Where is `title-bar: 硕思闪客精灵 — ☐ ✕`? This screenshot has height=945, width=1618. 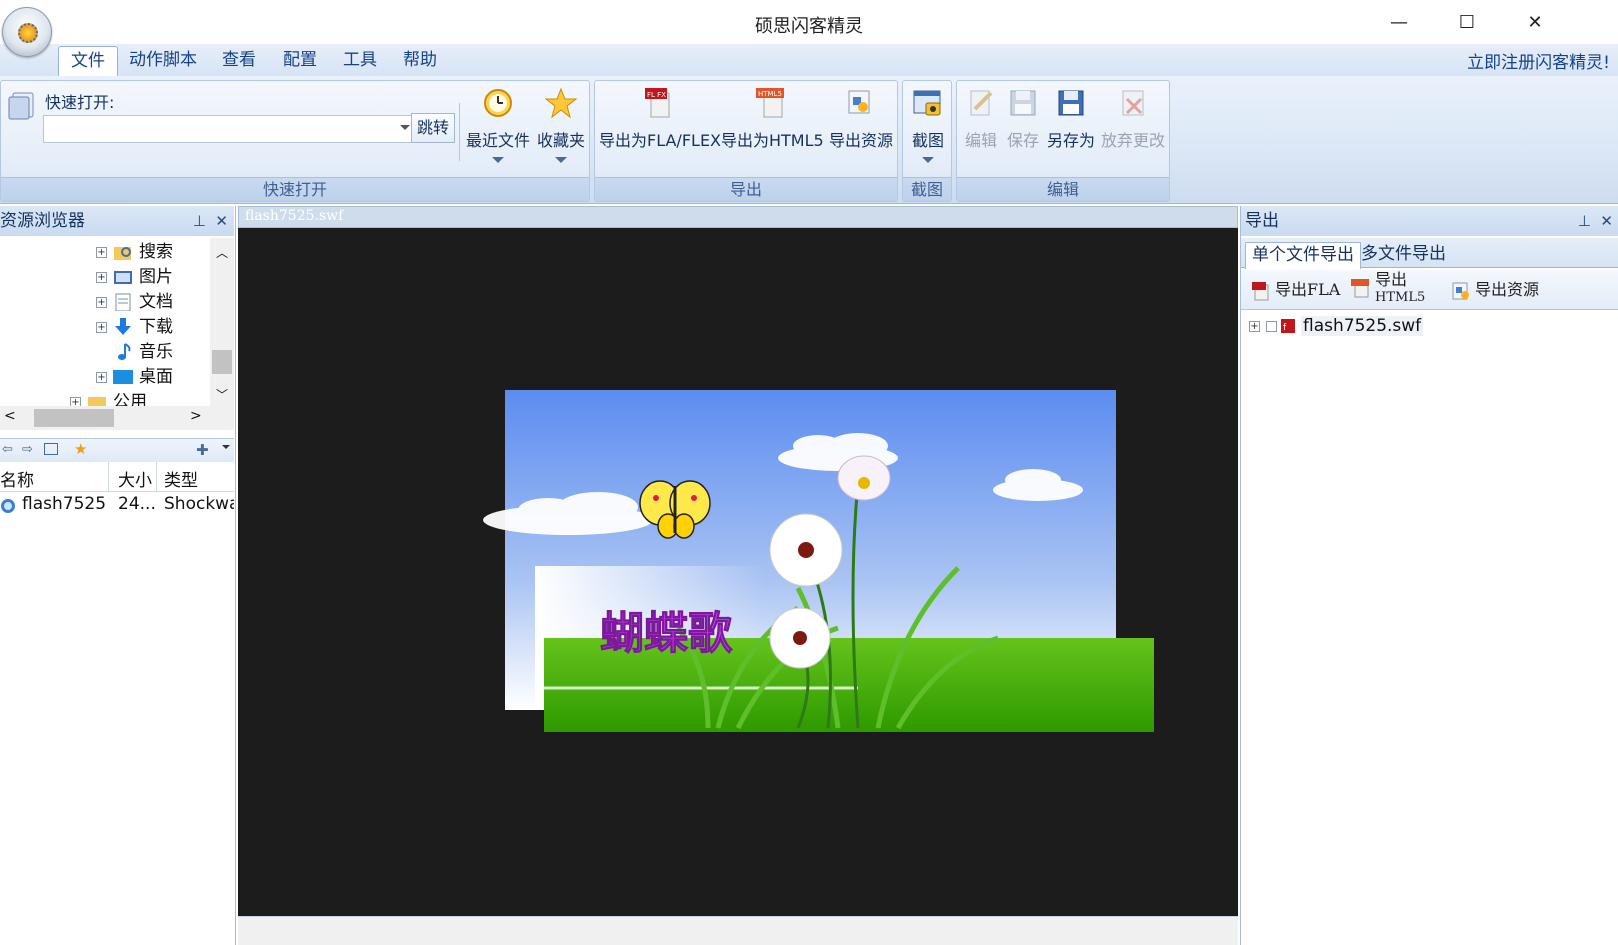
title-bar: 硕思闪客精灵 — ☐ ✕ is located at coordinates (809, 22).